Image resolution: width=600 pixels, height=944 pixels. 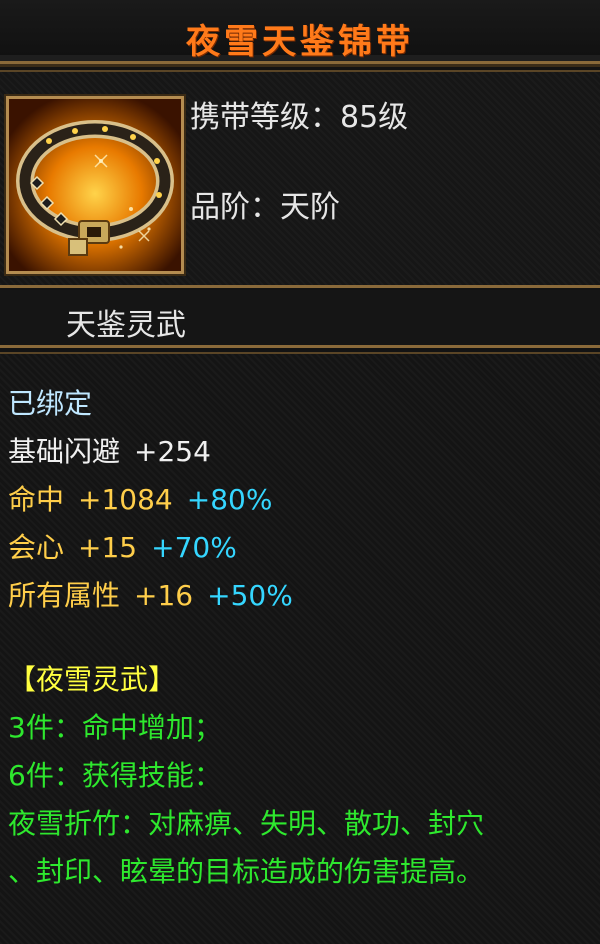 I want to click on set-bonus-title: 【夜雪灵武】, so click(x=92, y=679).